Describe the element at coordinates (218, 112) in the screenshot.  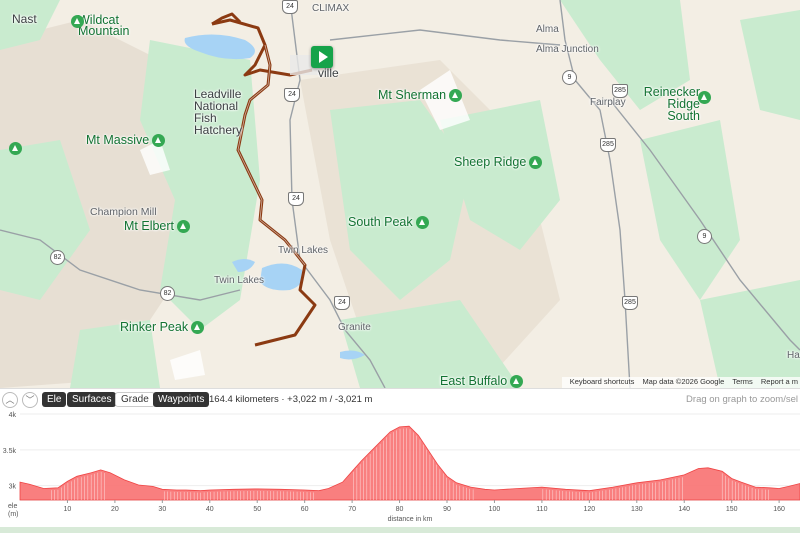
I see `place-label-leadville-fish-hatchery: Leadville National Fish Hatchery` at that location.